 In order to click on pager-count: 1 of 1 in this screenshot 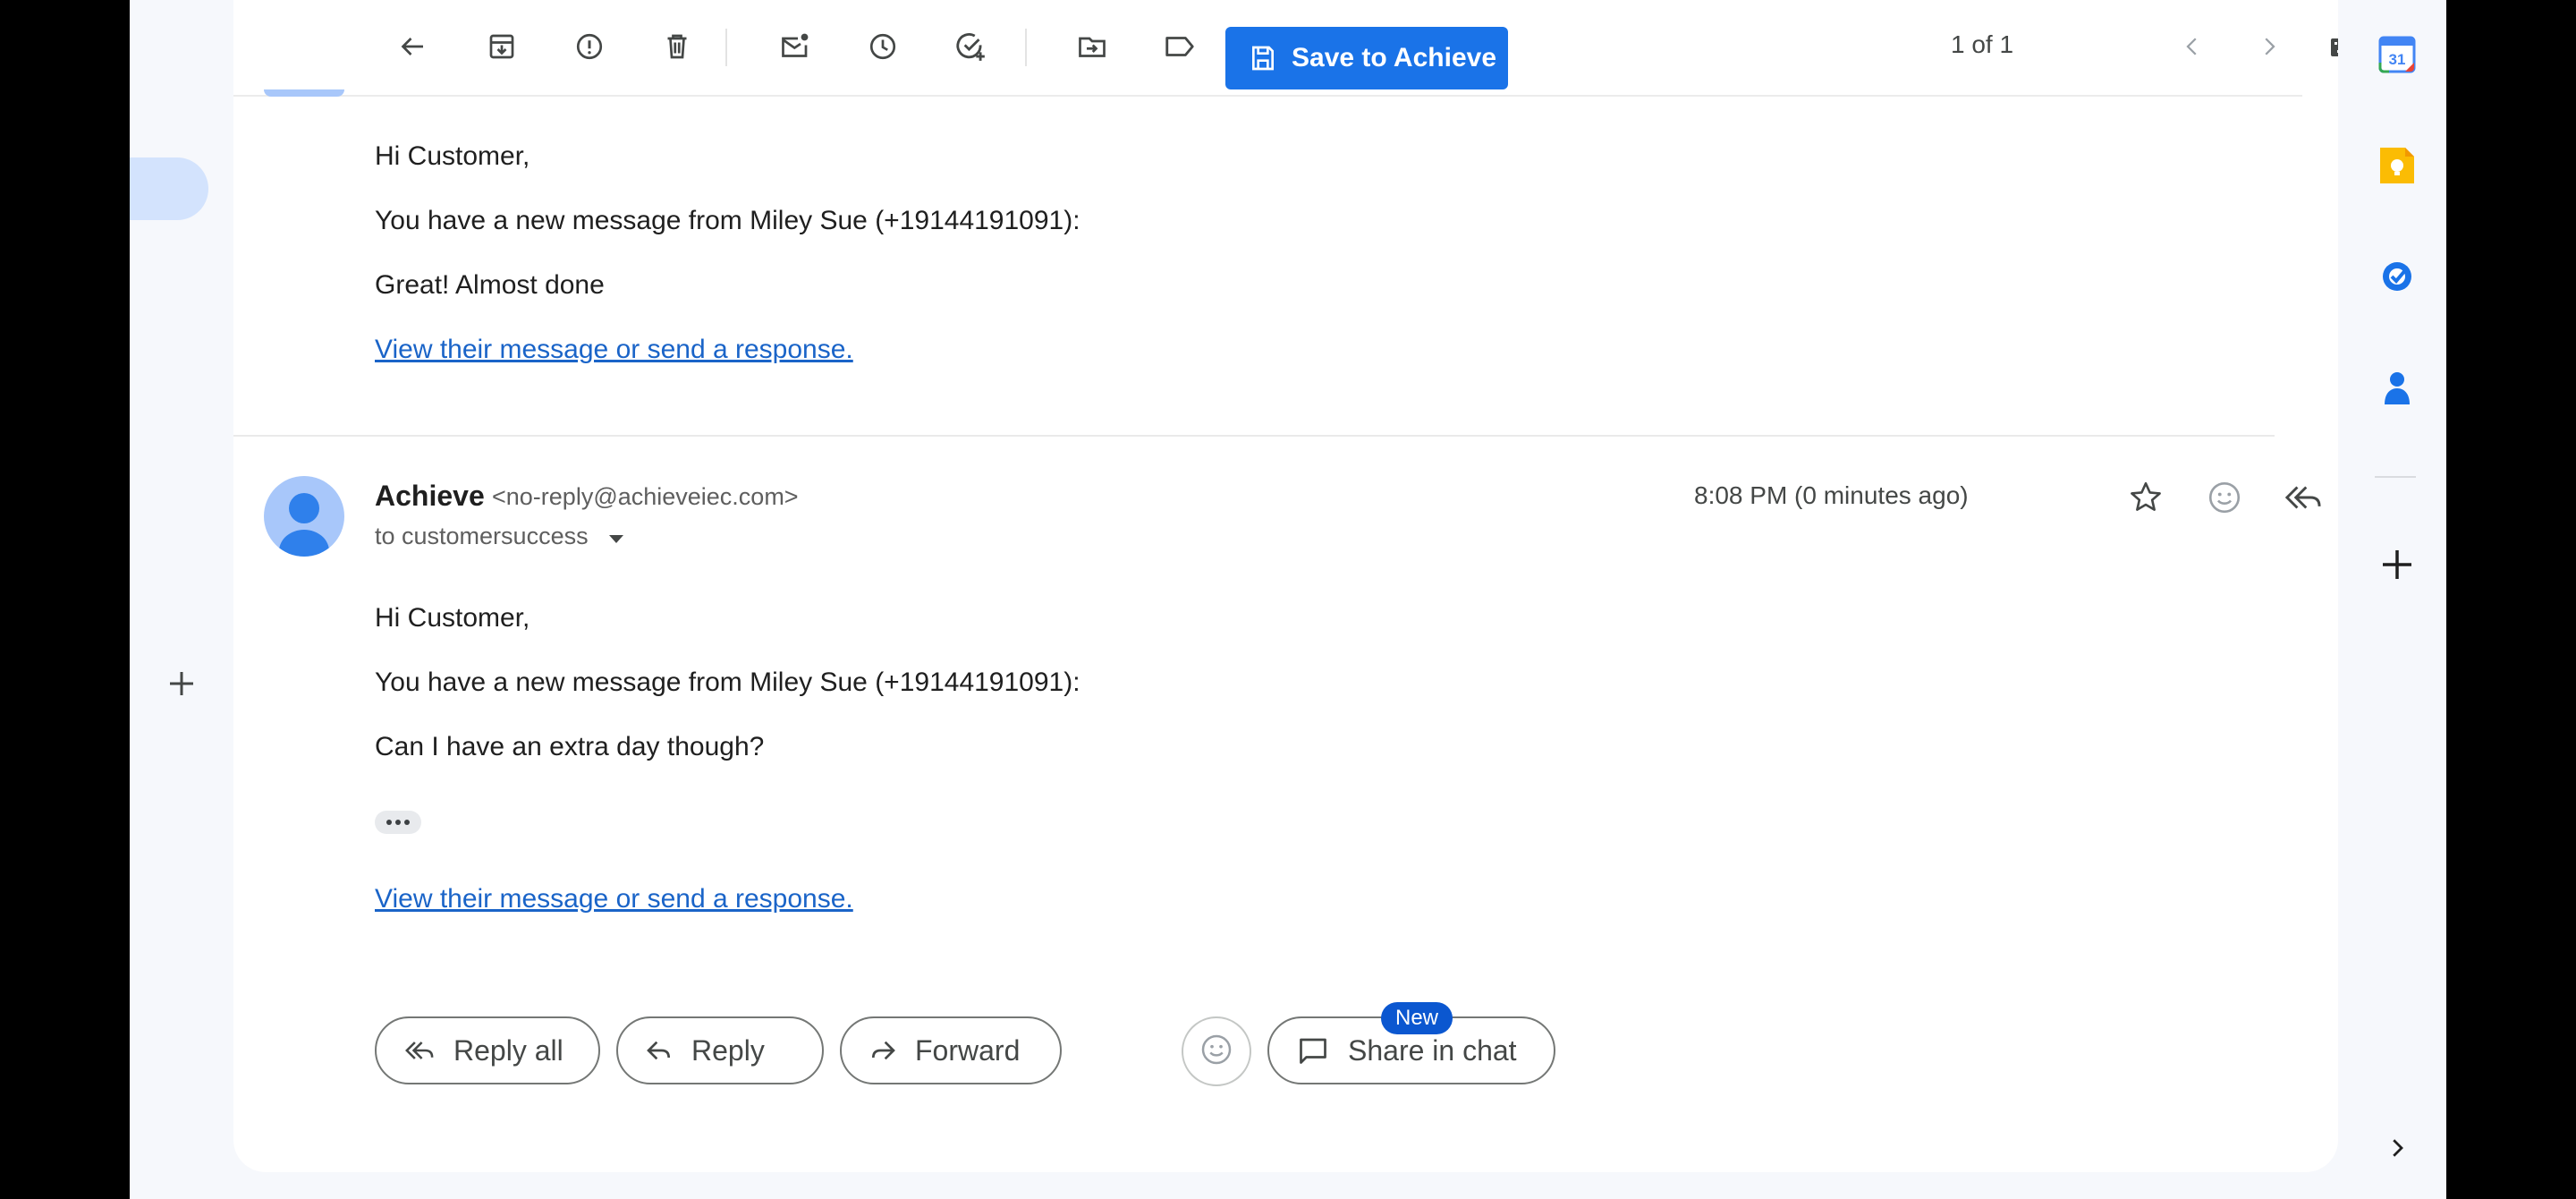, I will do `click(1982, 44)`.